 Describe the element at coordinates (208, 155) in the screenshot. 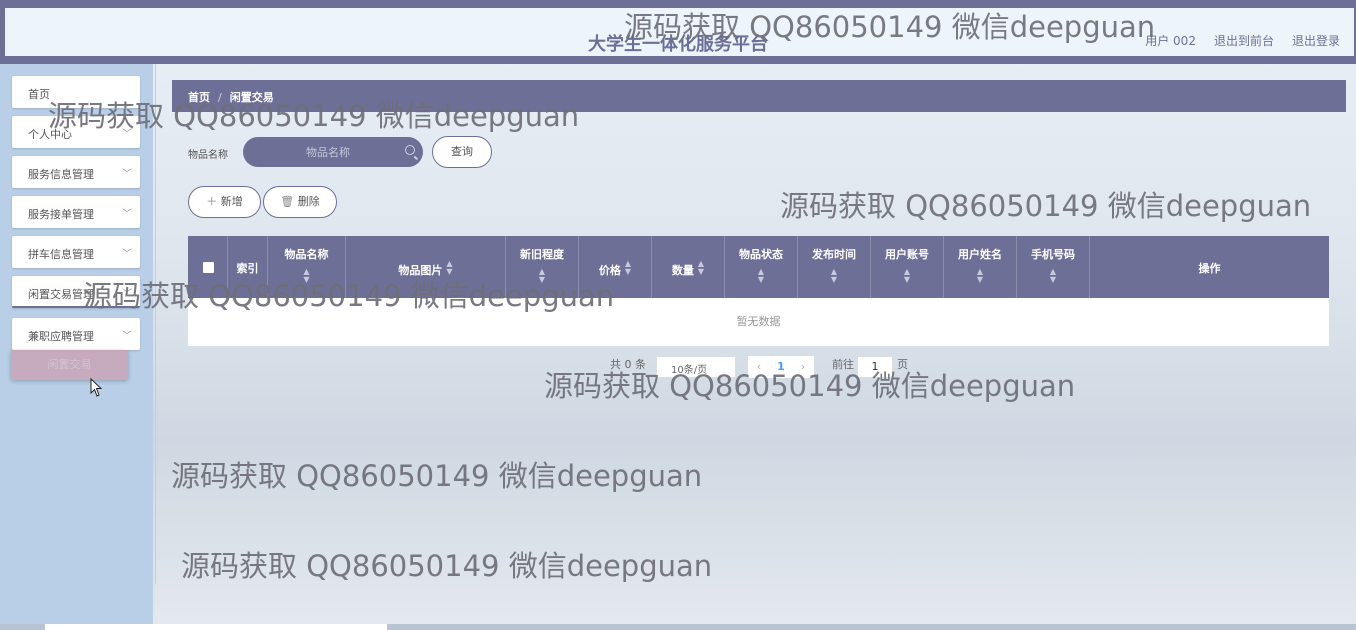

I see `search-label: 物品名称` at that location.